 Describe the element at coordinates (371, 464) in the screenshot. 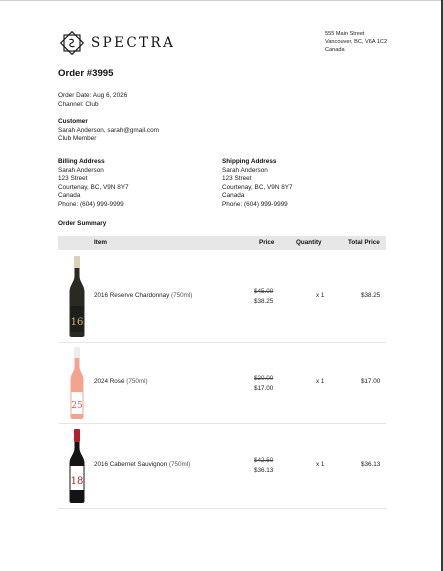

I see `item-total: $36.13` at that location.